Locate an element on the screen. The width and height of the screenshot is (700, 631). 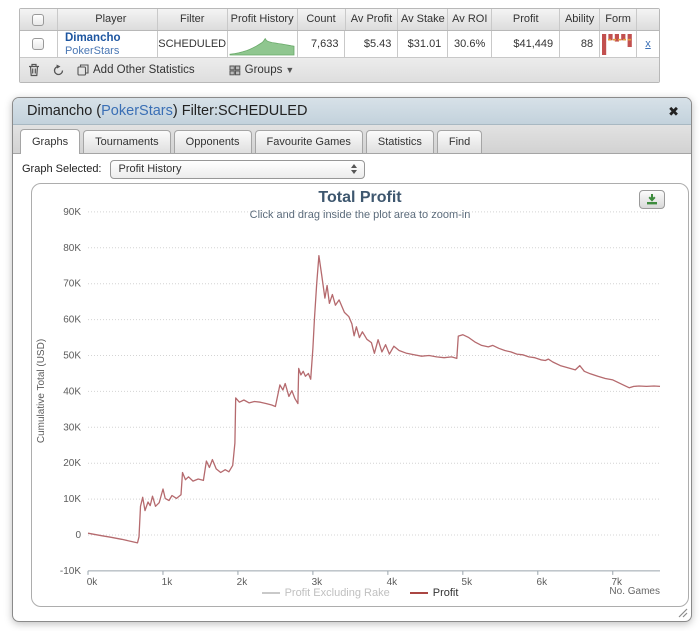
ability-cell: 88 is located at coordinates (580, 44).